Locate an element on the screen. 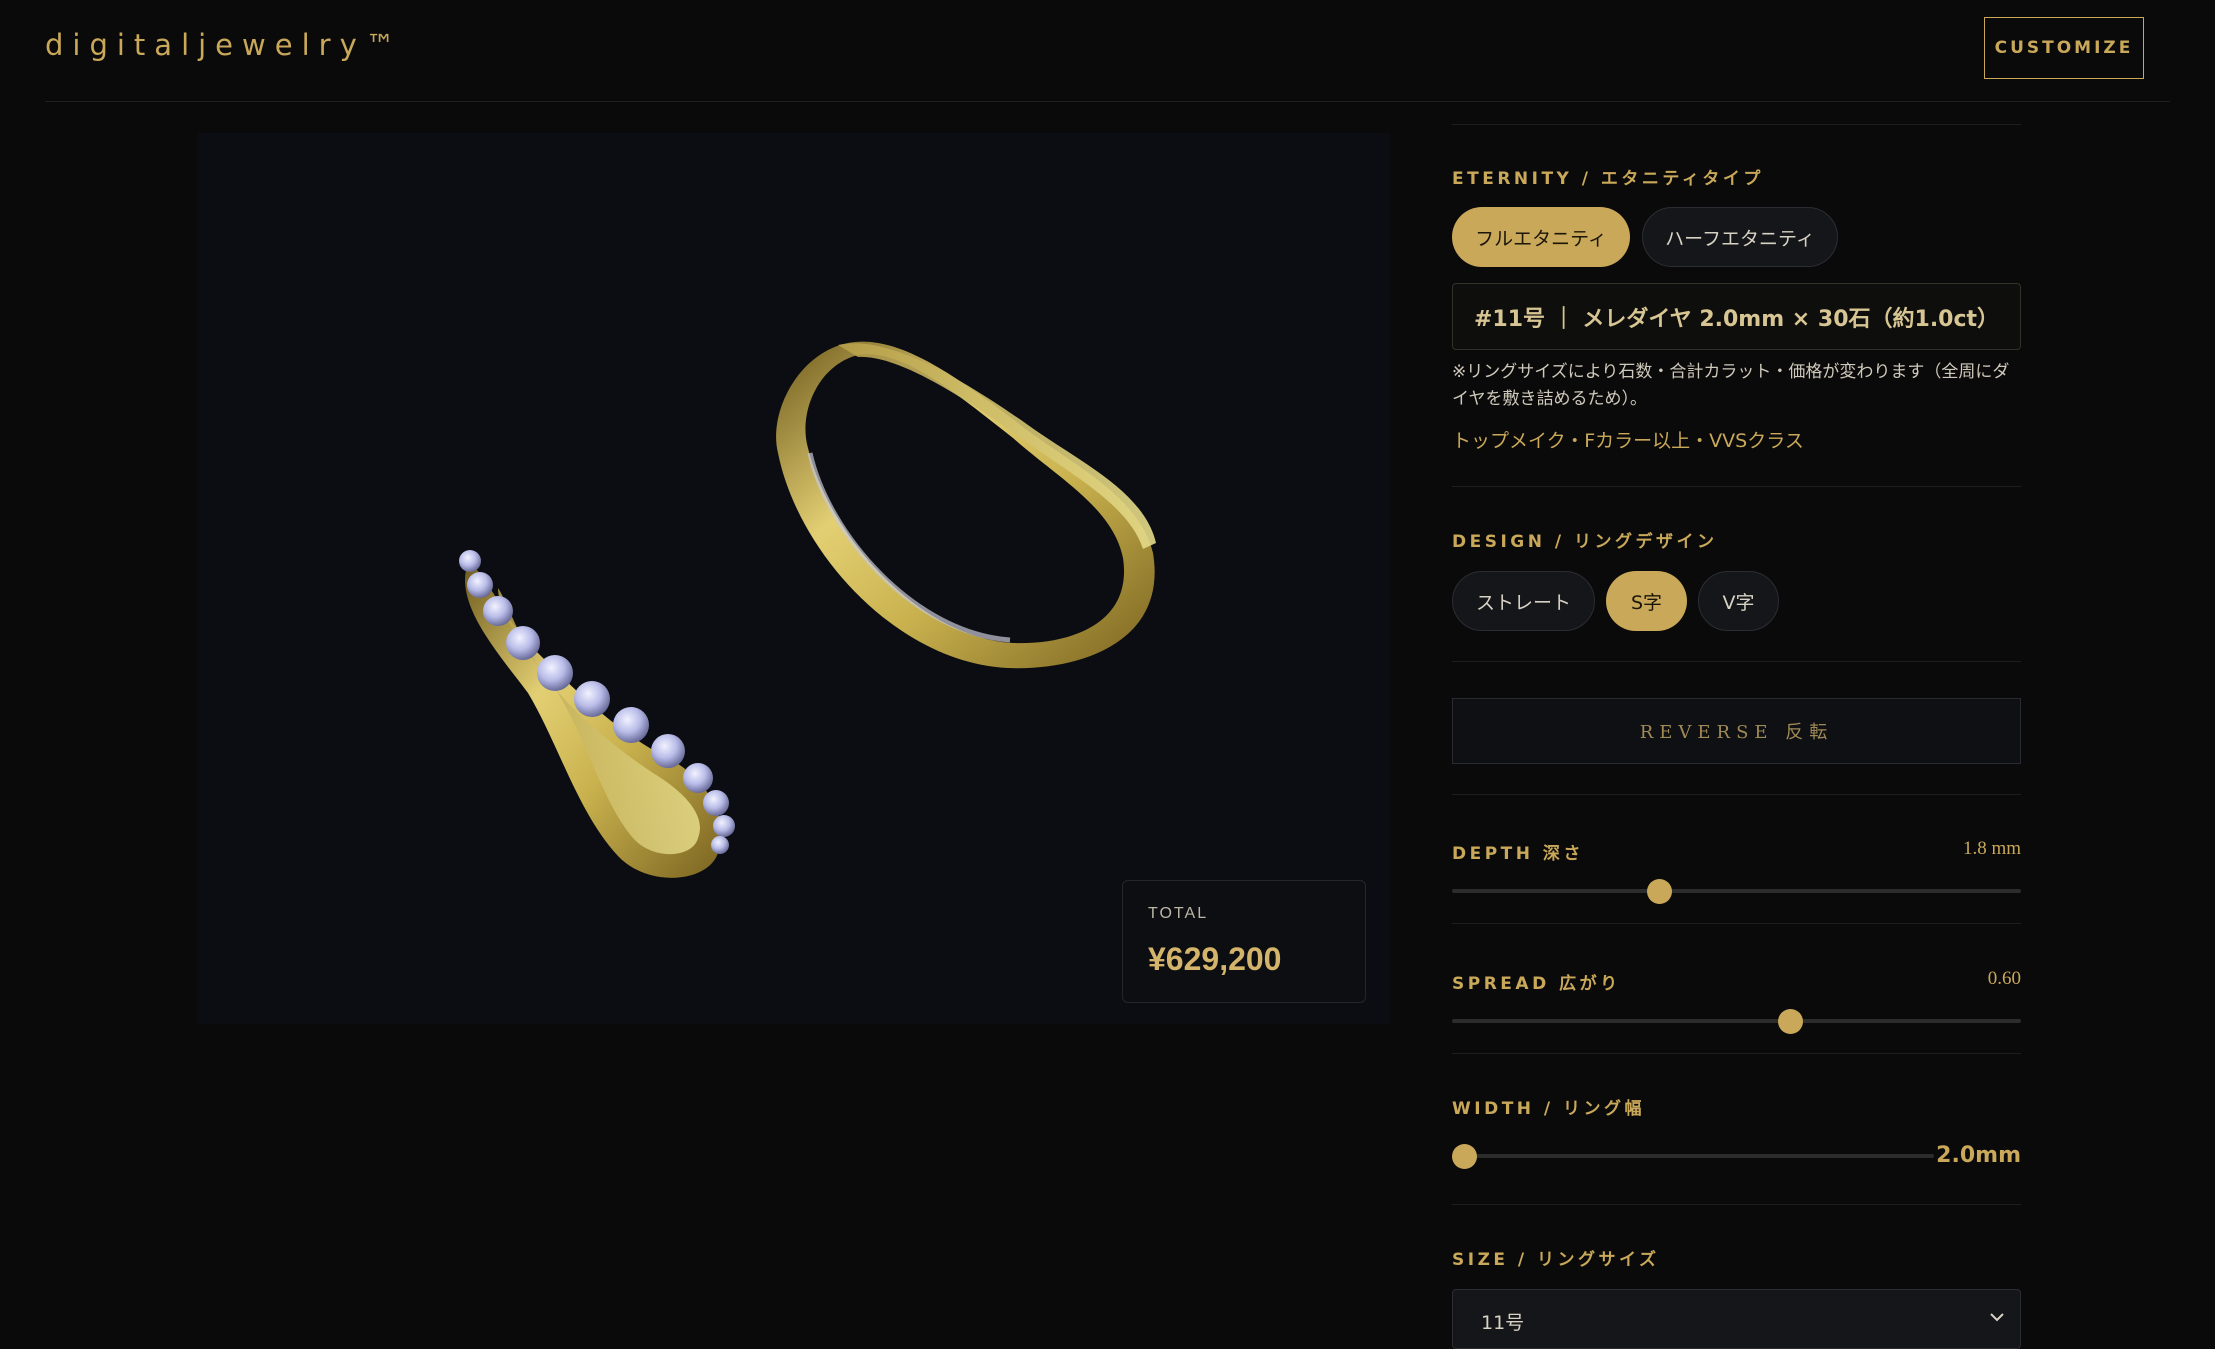 The width and height of the screenshot is (2215, 1349). spread-slider-track is located at coordinates (1736, 1021).